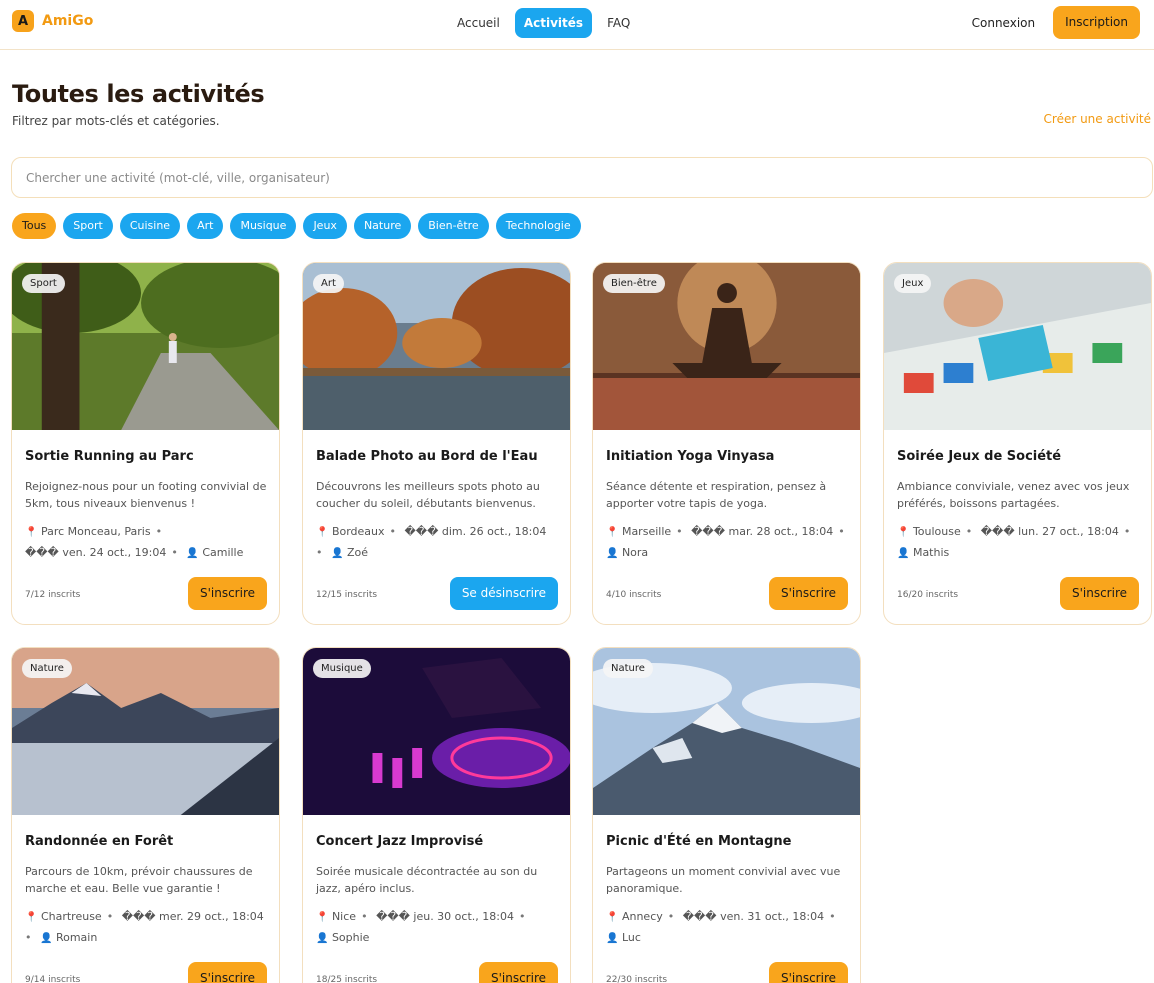 The width and height of the screenshot is (1154, 983). Describe the element at coordinates (503, 593) in the screenshot. I see `unregister-button: Se désinscrire` at that location.